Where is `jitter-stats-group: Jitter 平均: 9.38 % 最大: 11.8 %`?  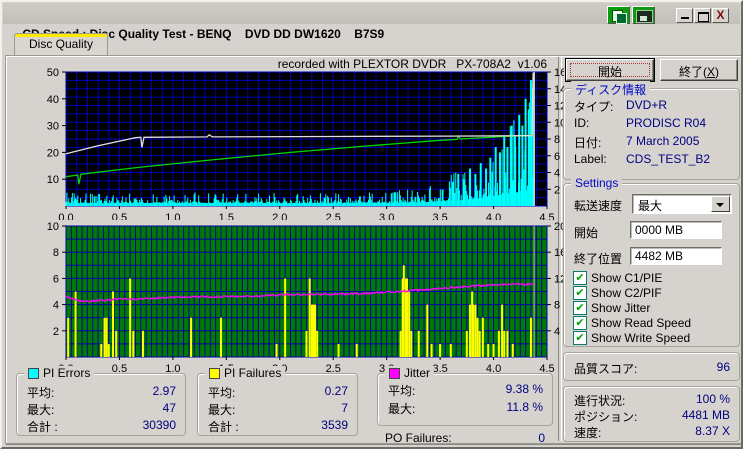
jitter-stats-group: Jitter 平均: 9.38 % 最大: 11.8 % is located at coordinates (465, 396).